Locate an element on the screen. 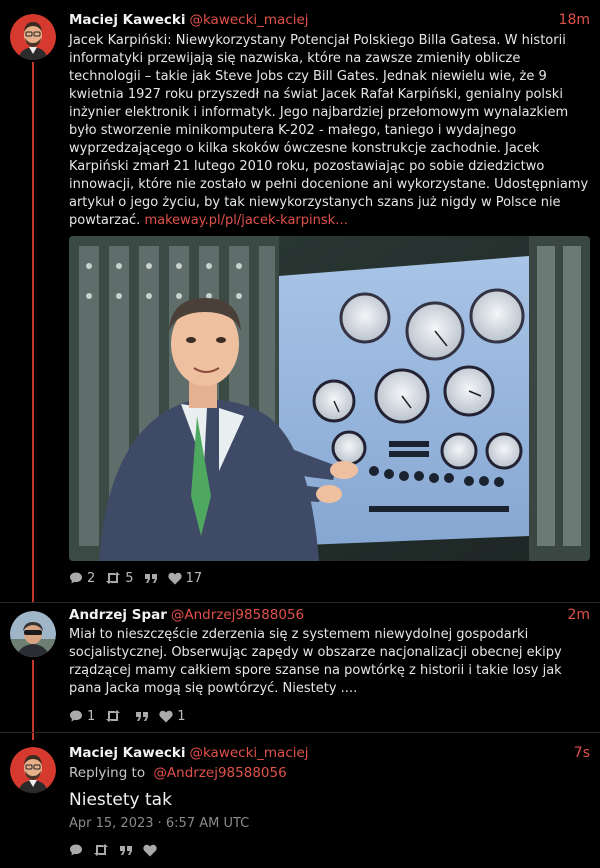 This screenshot has height=868, width=600. replying-label: Replying to is located at coordinates (107, 773).